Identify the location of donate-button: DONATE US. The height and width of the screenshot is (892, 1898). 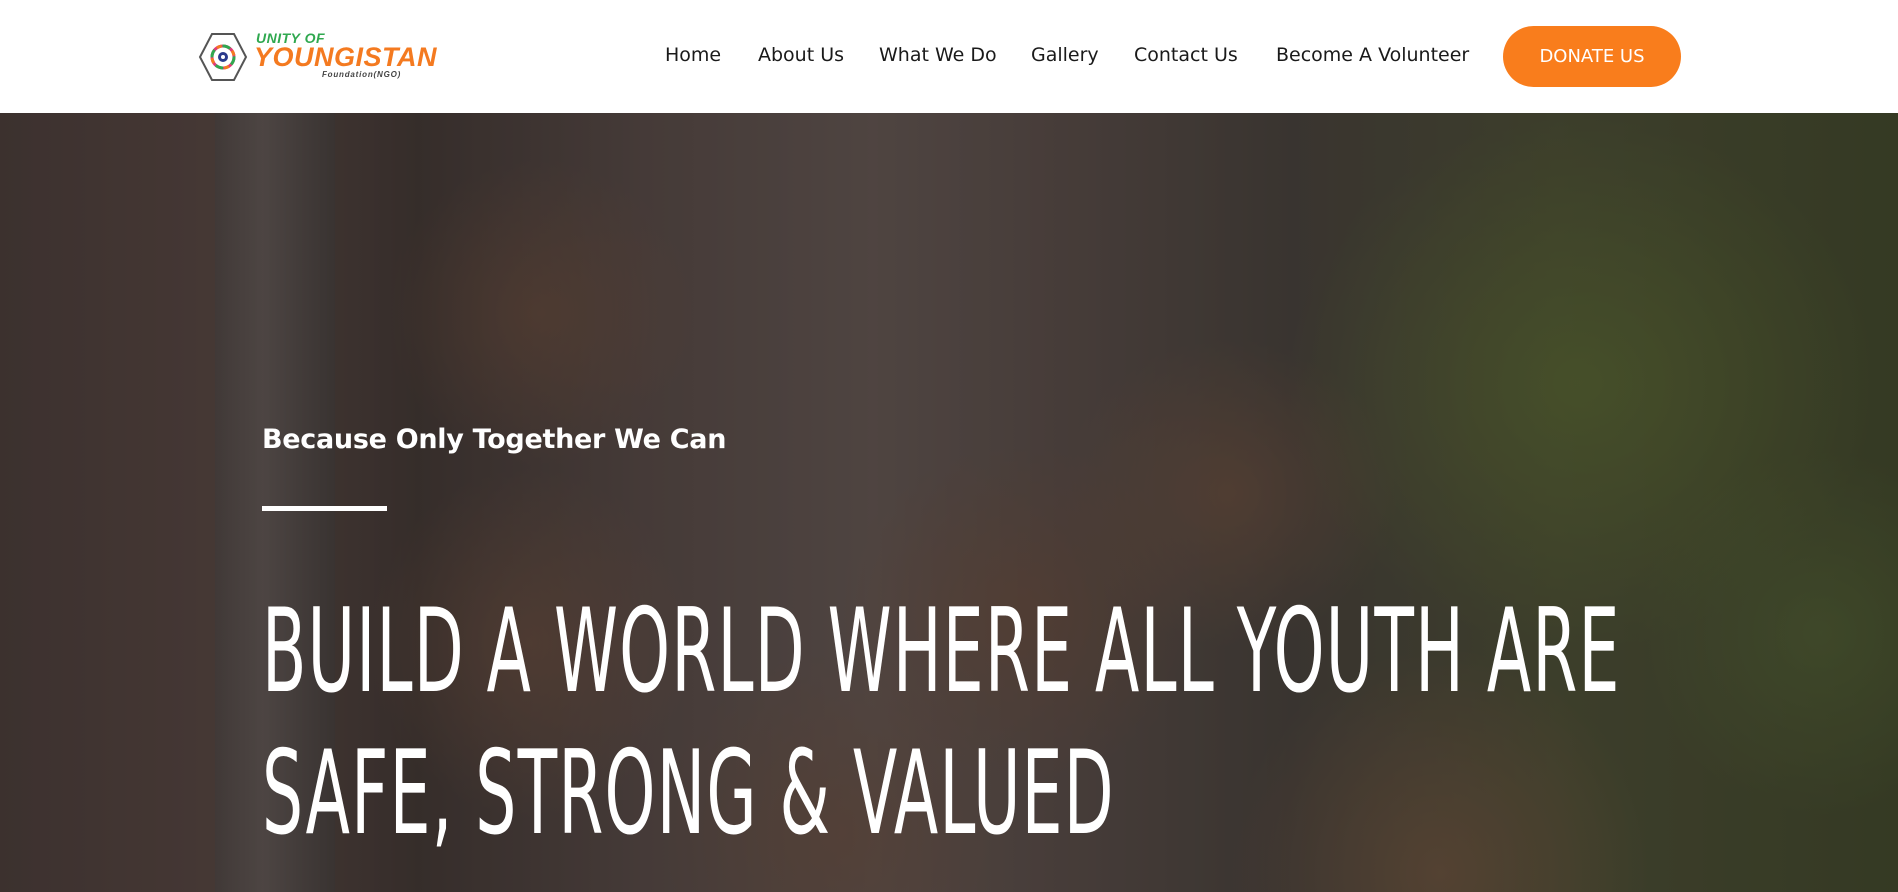
(1592, 56).